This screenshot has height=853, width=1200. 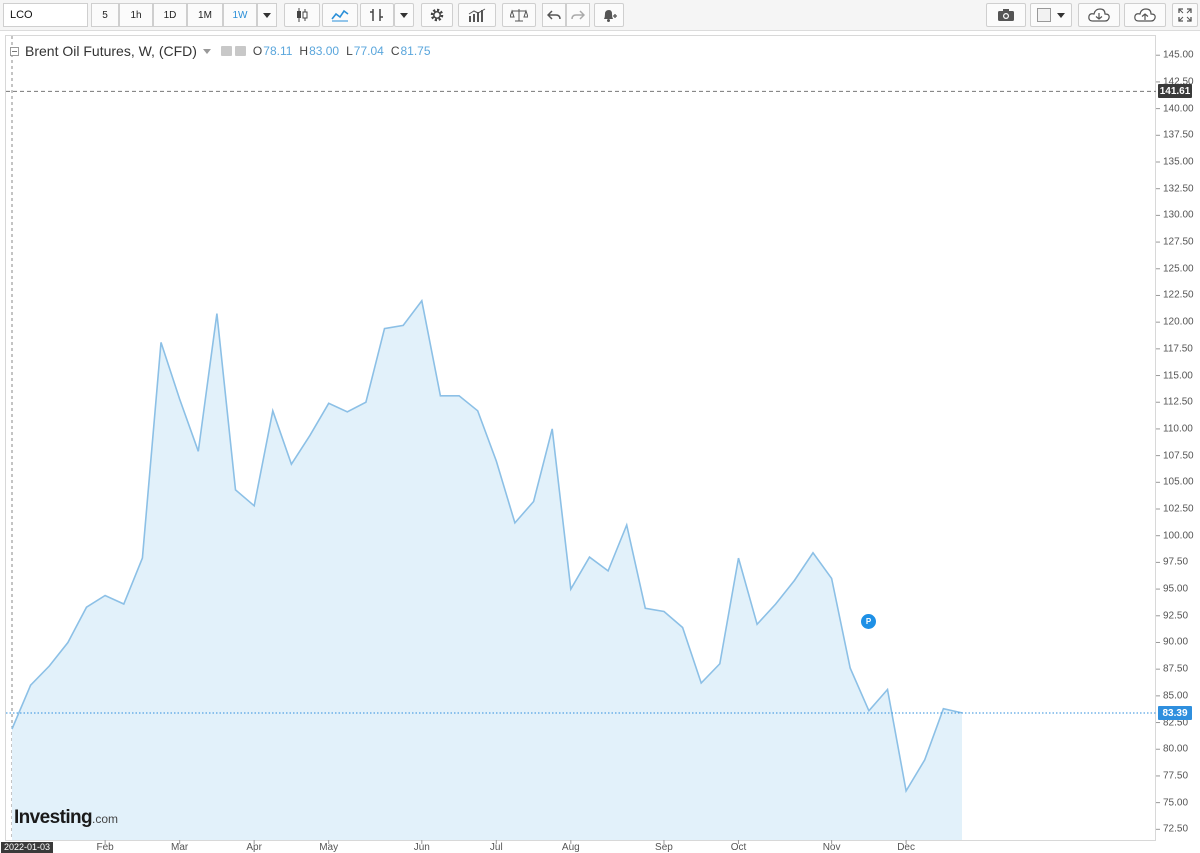 I want to click on last-price-tag: 83.39, so click(x=1175, y=713).